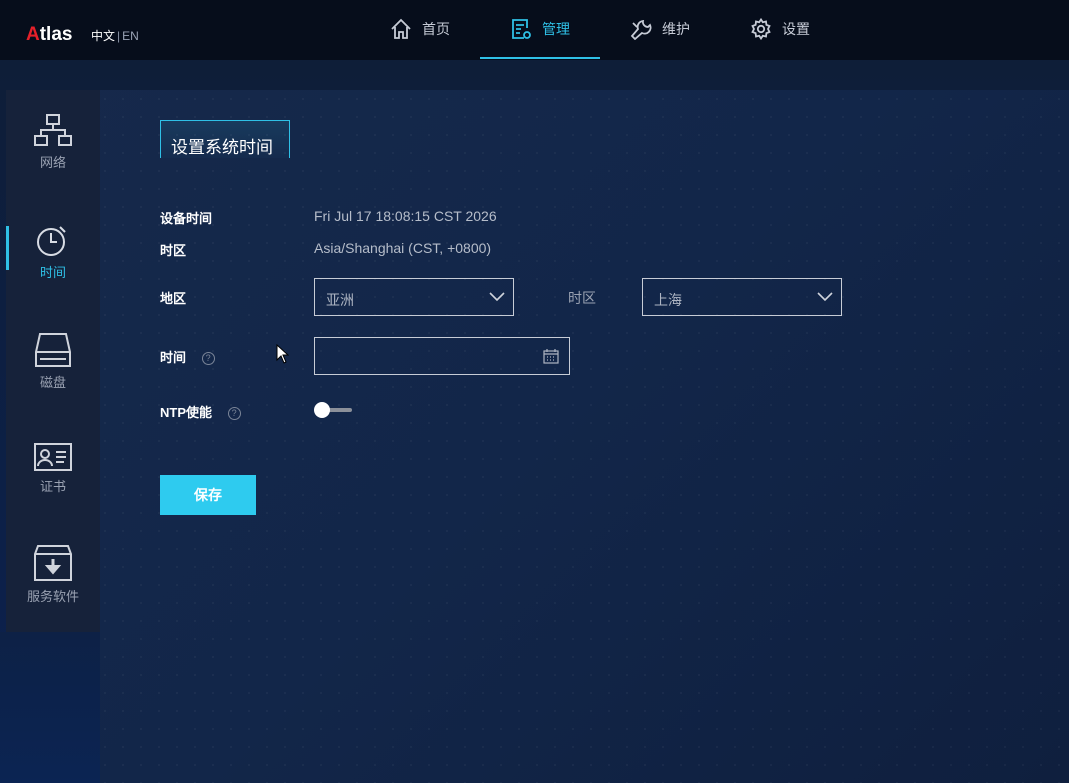  Describe the element at coordinates (436, 29) in the screenshot. I see `nav-label-home: 首页` at that location.